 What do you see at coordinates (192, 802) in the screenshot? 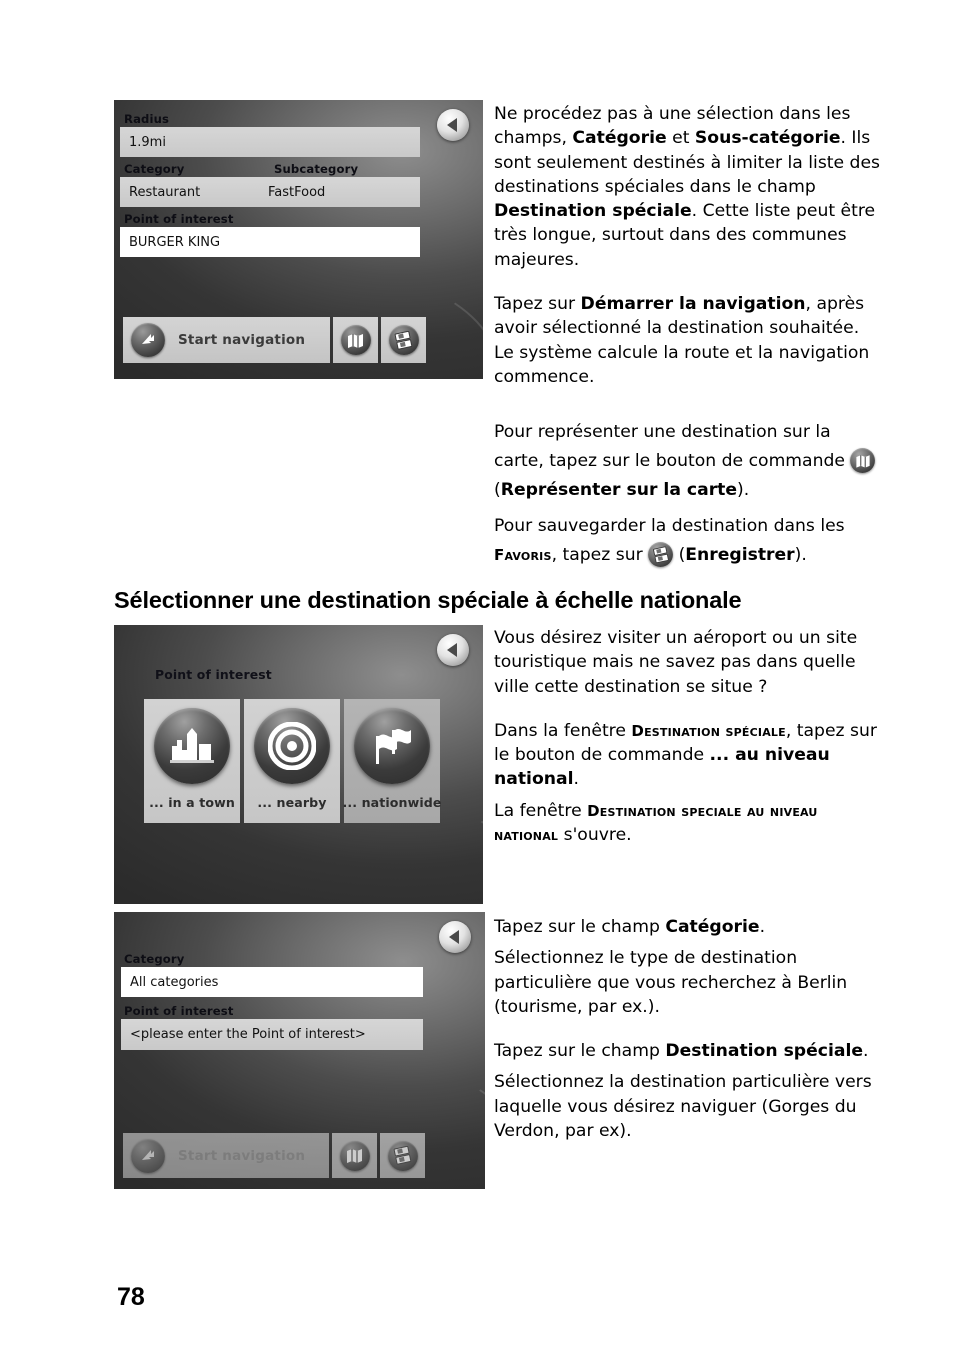
I see `tile-label: ... in a town` at bounding box center [192, 802].